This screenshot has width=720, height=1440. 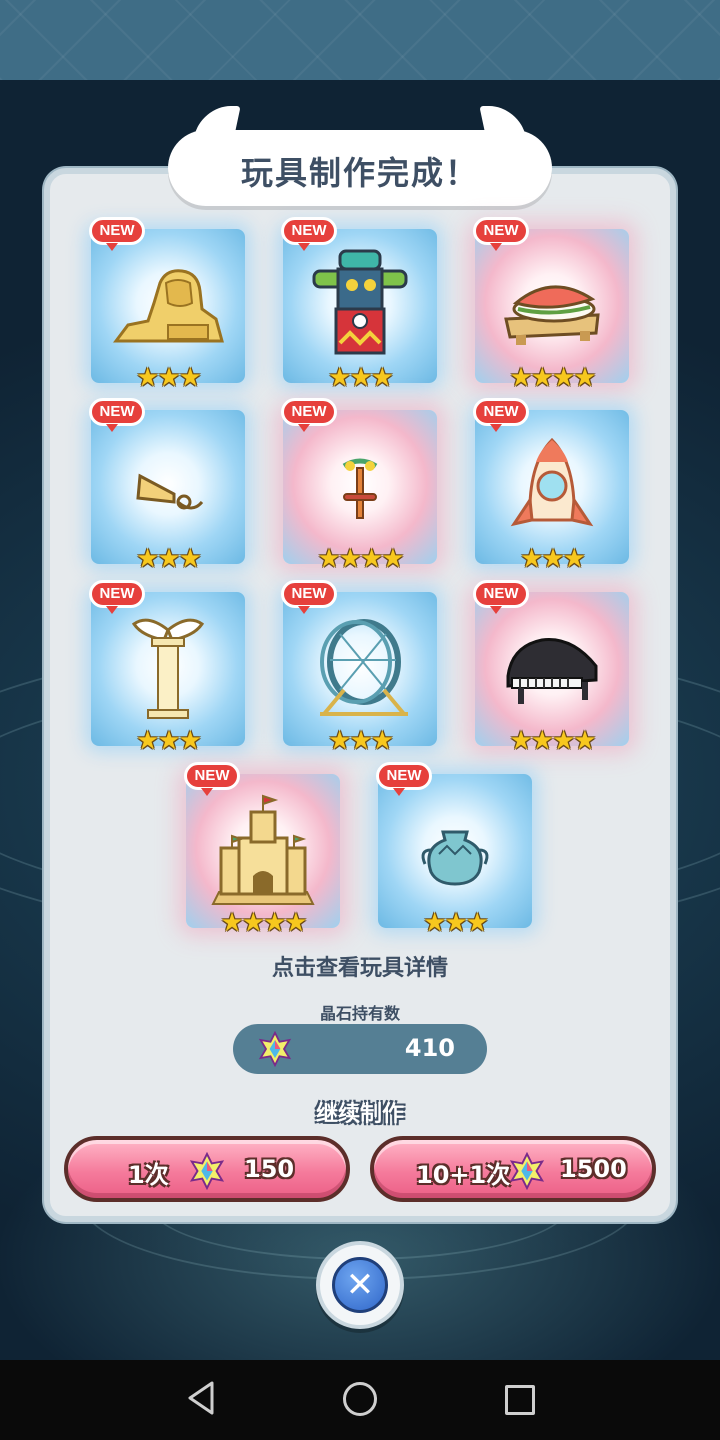 I want to click on toy-card-vase: NEW ★★★, so click(x=454, y=850).